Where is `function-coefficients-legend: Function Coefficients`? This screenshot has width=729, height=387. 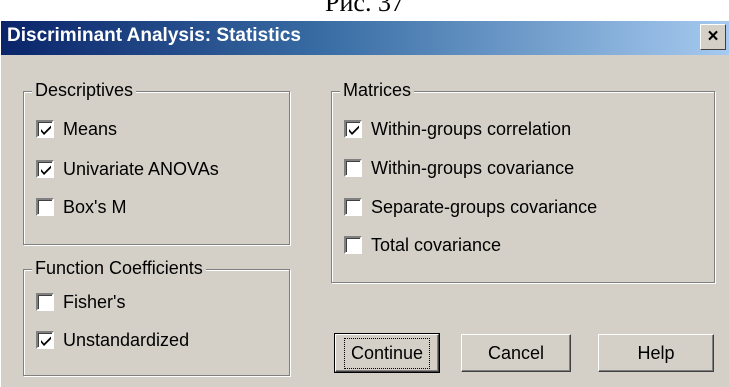 function-coefficients-legend: Function Coefficients is located at coordinates (119, 268).